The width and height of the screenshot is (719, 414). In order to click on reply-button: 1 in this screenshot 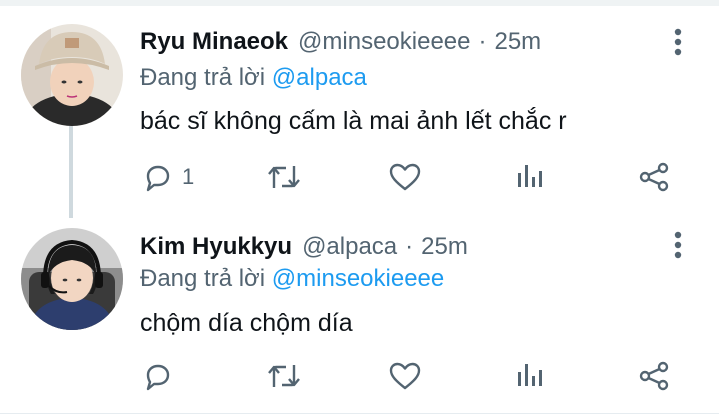, I will do `click(168, 177)`.